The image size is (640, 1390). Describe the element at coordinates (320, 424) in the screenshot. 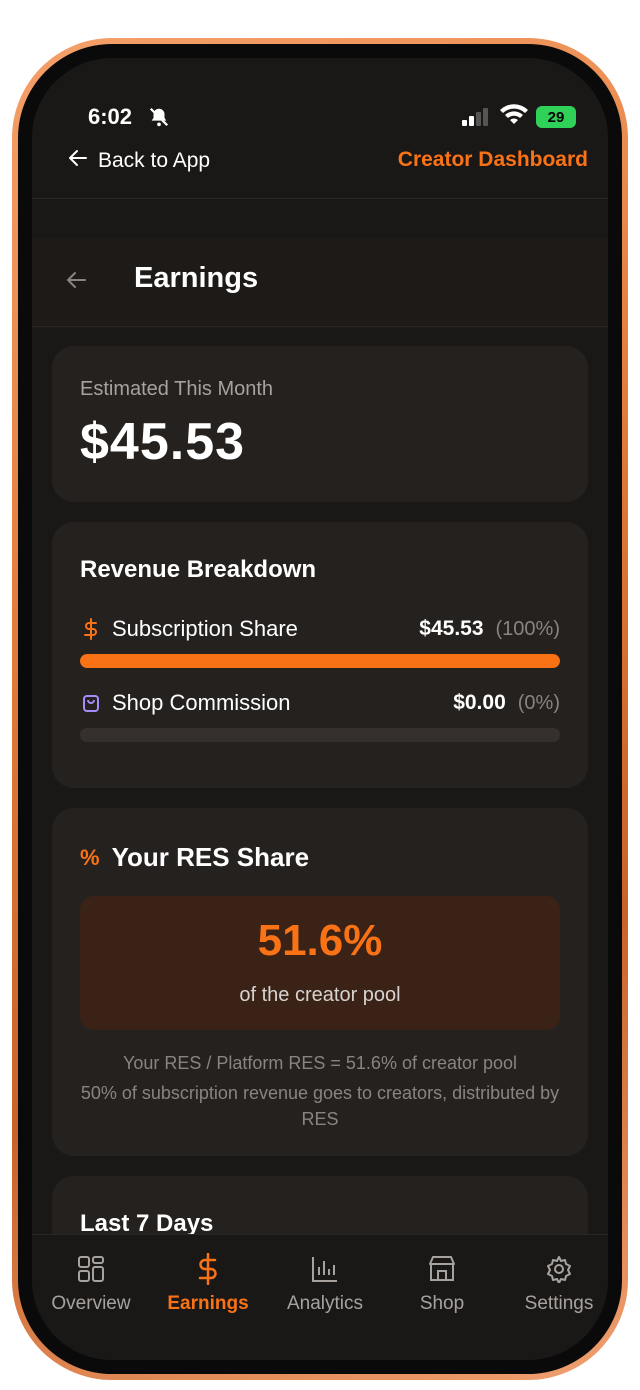

I see `estimate-card: Estimated This Month $45.53` at that location.